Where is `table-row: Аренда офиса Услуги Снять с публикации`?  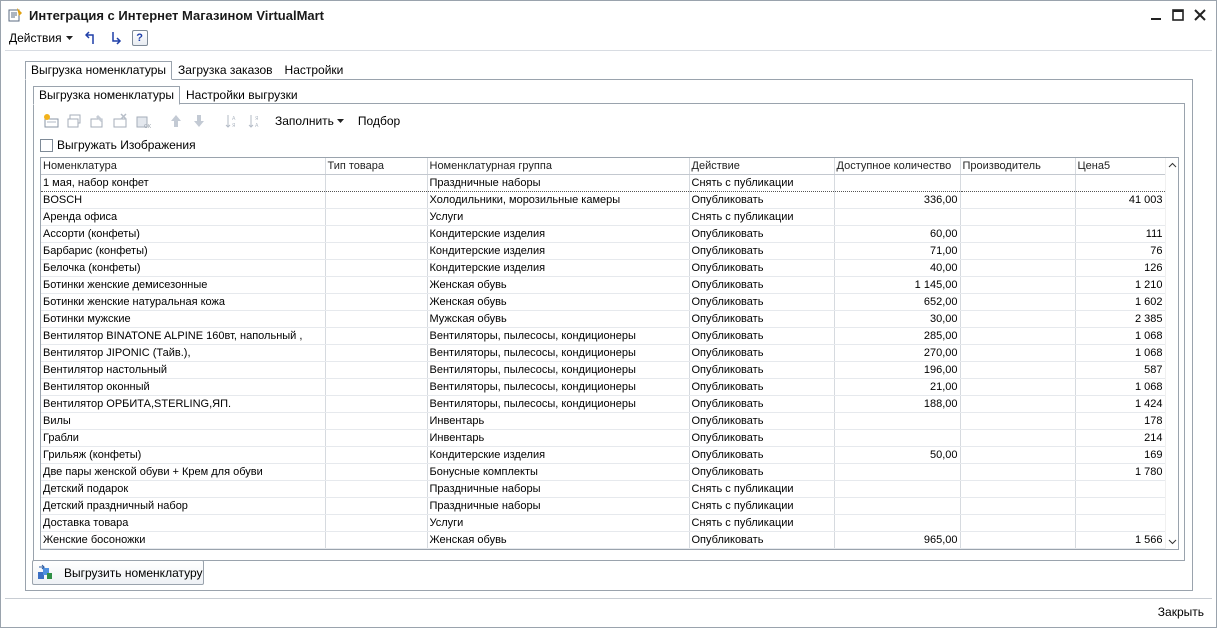 table-row: Аренда офиса Услуги Снять с публикации is located at coordinates (603, 217).